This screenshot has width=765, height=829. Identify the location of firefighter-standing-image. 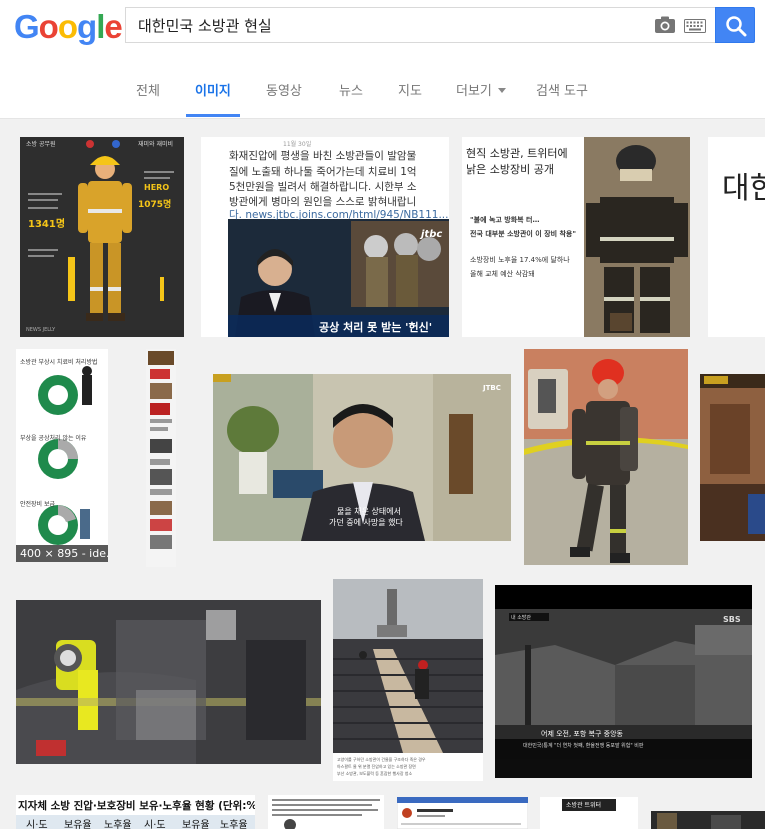
(606, 457).